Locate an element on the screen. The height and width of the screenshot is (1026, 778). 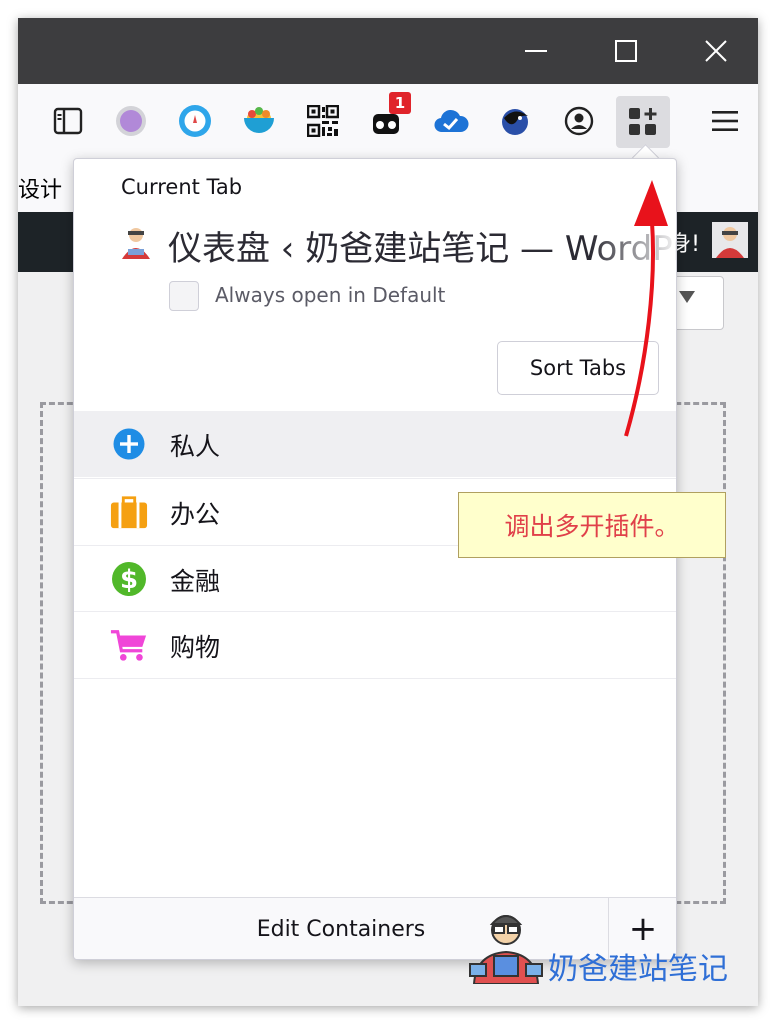
close-button is located at coordinates (716, 51).